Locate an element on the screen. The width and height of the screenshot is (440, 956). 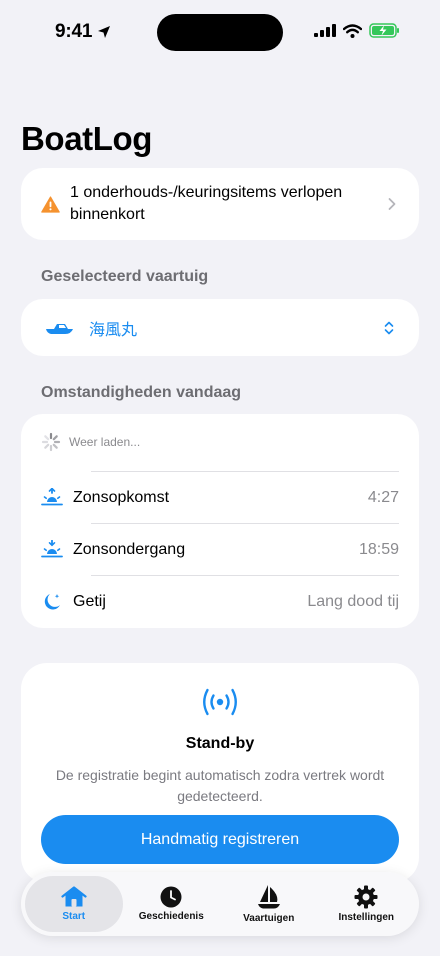
sunrise-icon is located at coordinates (52, 497).